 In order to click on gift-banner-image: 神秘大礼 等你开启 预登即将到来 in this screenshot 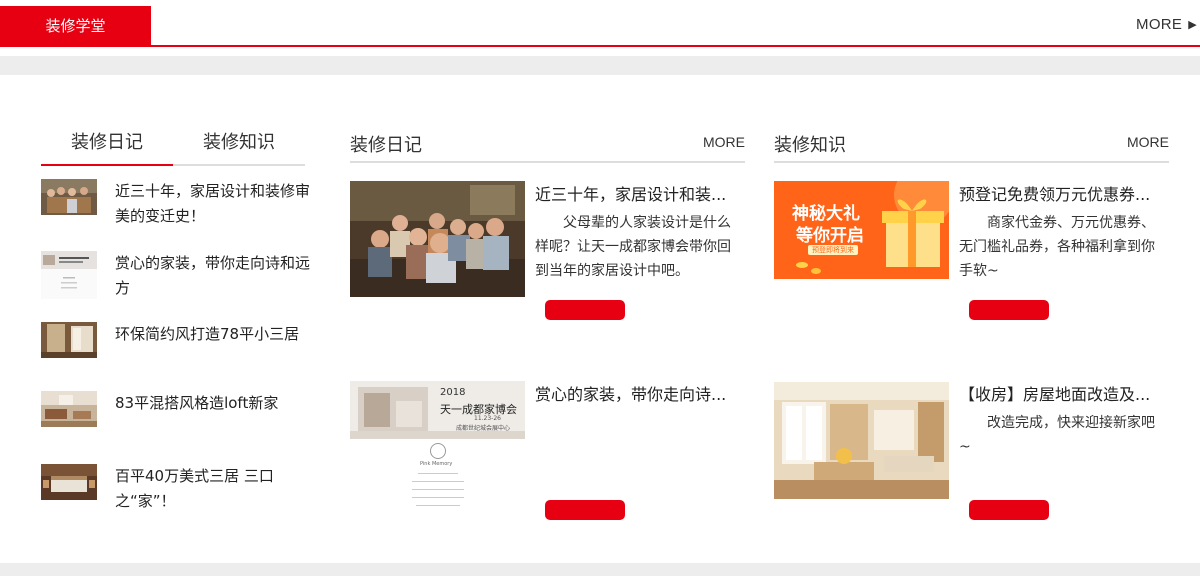, I will do `click(861, 230)`.